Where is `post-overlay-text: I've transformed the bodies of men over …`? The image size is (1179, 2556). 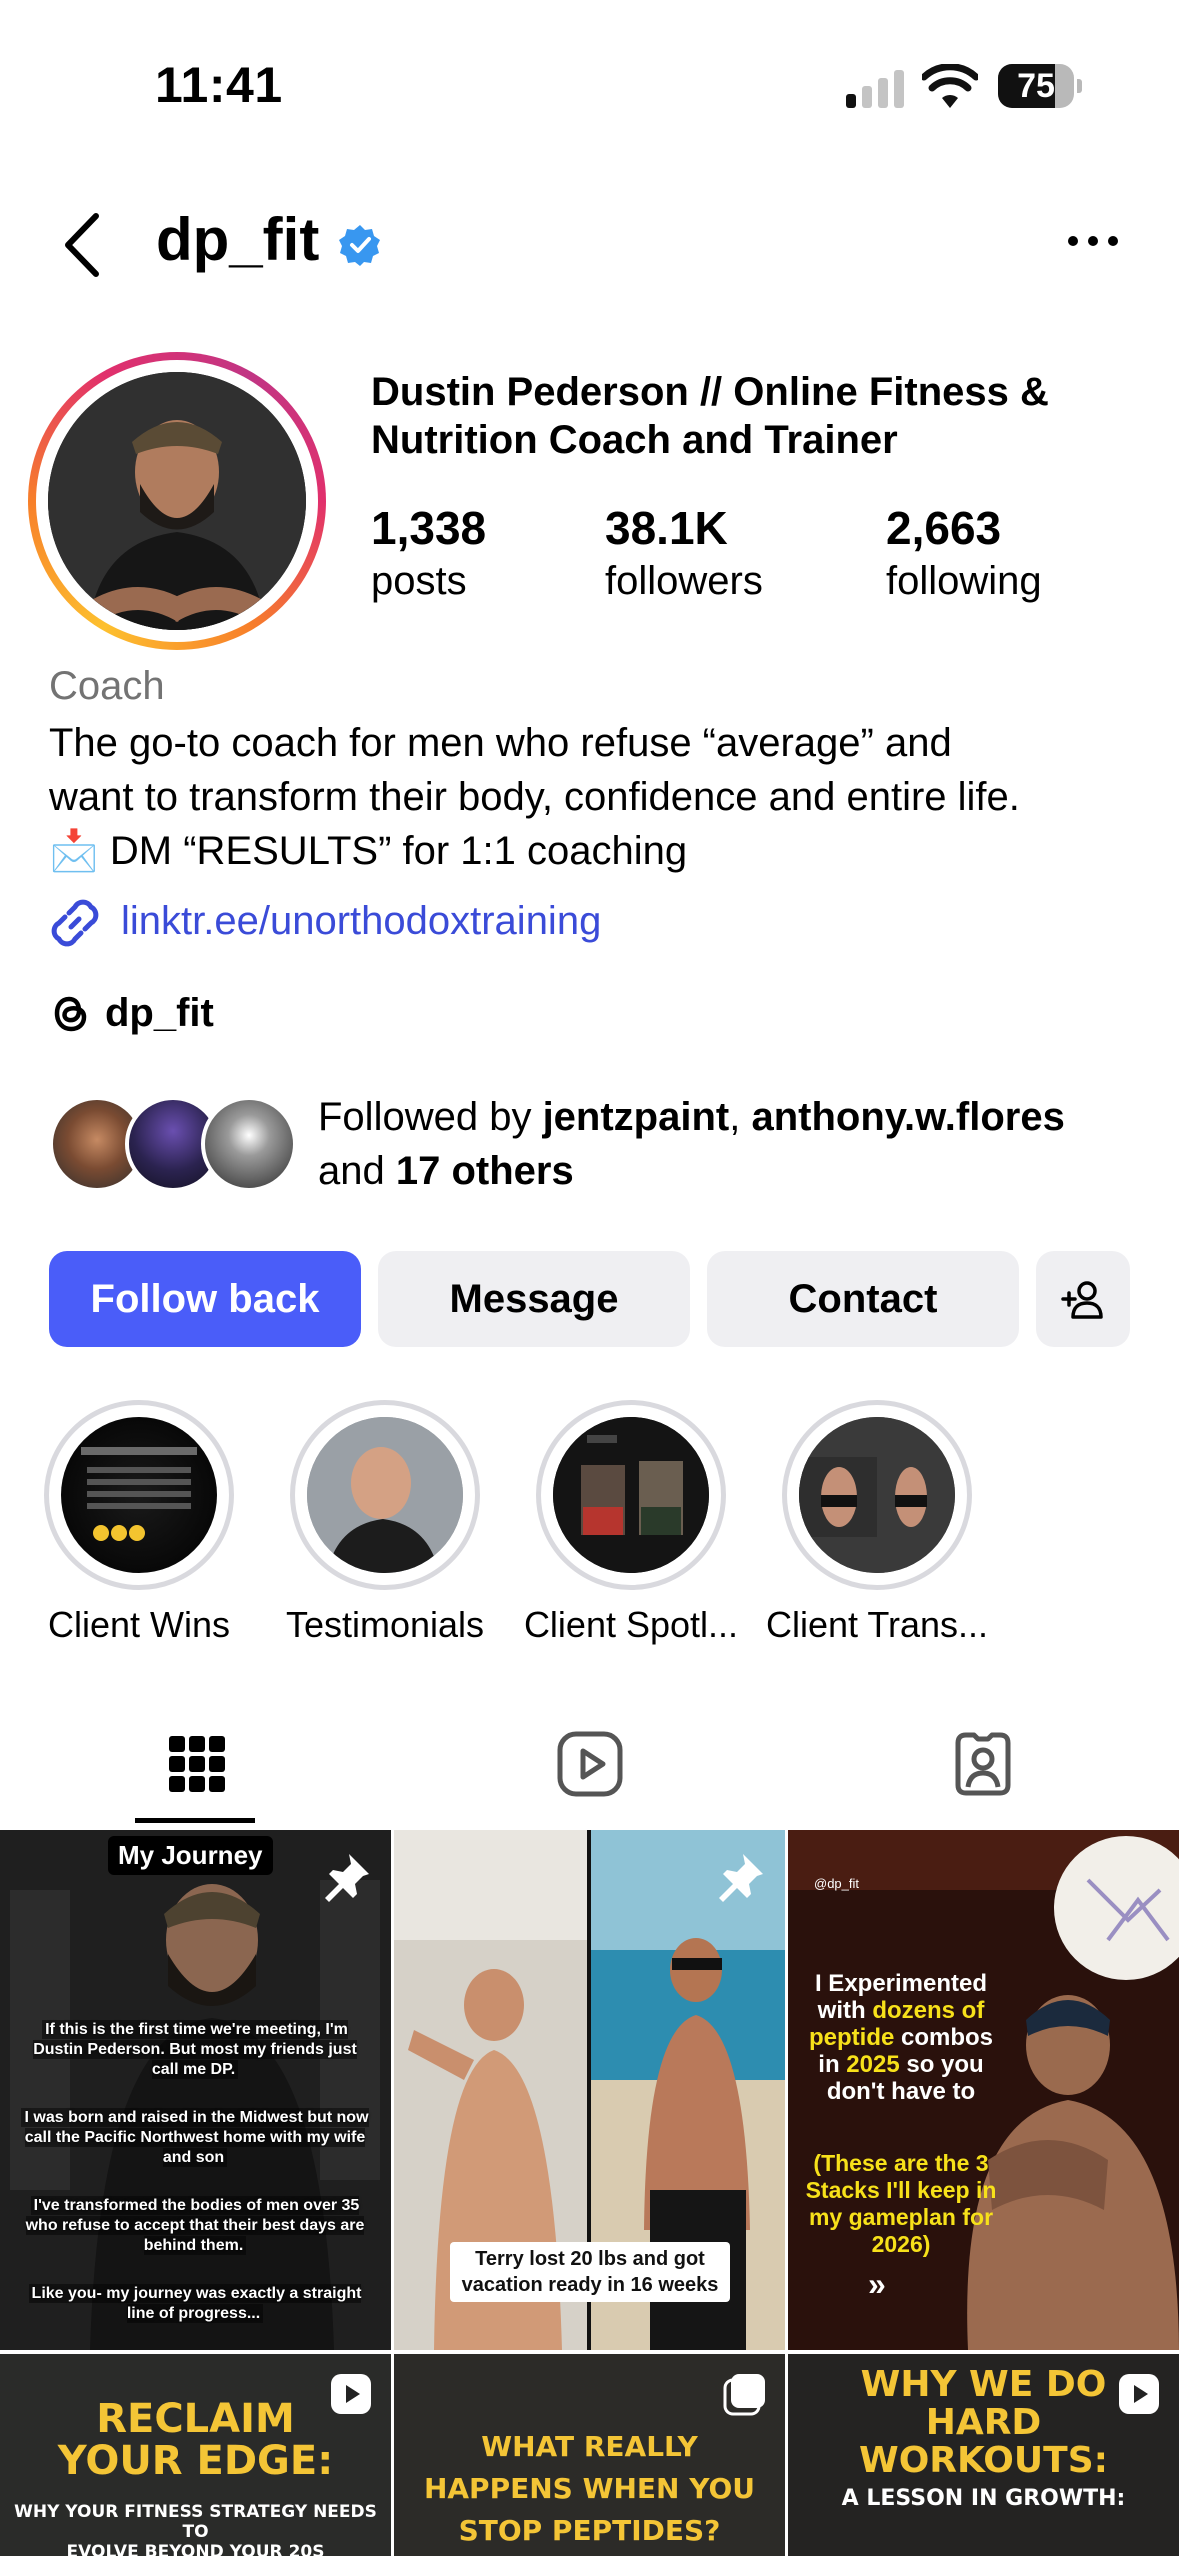
post-overlay-text: I've transformed the bodies of men over … is located at coordinates (195, 2225).